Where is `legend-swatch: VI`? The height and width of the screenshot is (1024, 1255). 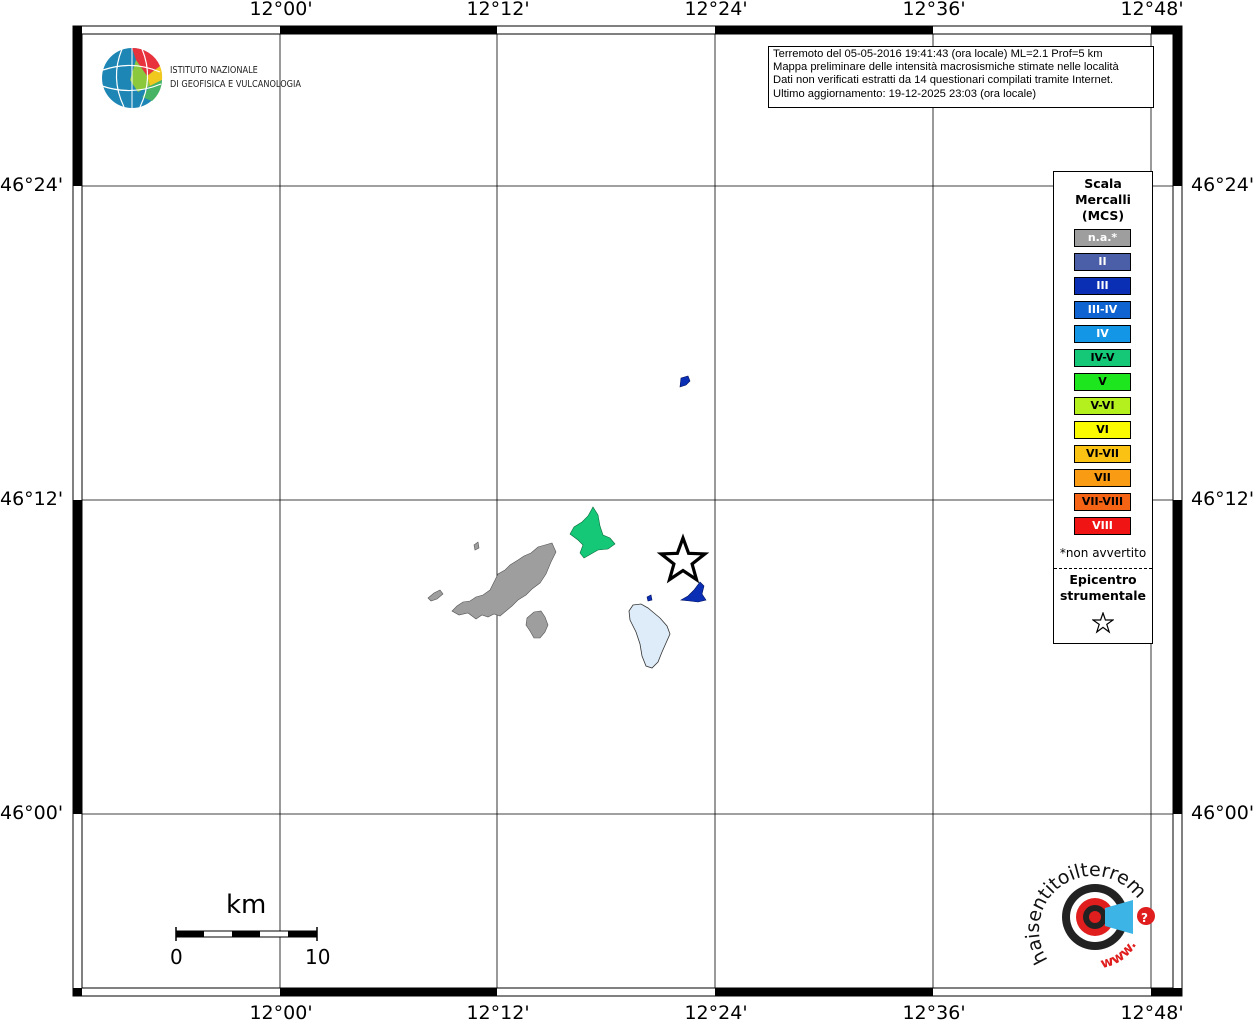
legend-swatch: VI is located at coordinates (1102, 430).